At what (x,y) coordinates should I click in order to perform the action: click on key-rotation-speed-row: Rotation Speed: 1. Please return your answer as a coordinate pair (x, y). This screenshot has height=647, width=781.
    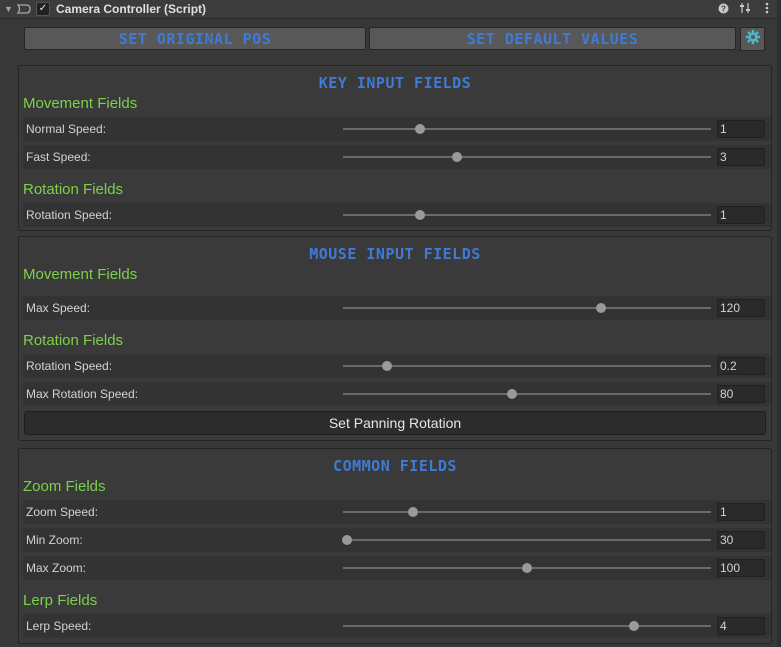
    Looking at the image, I should click on (397, 215).